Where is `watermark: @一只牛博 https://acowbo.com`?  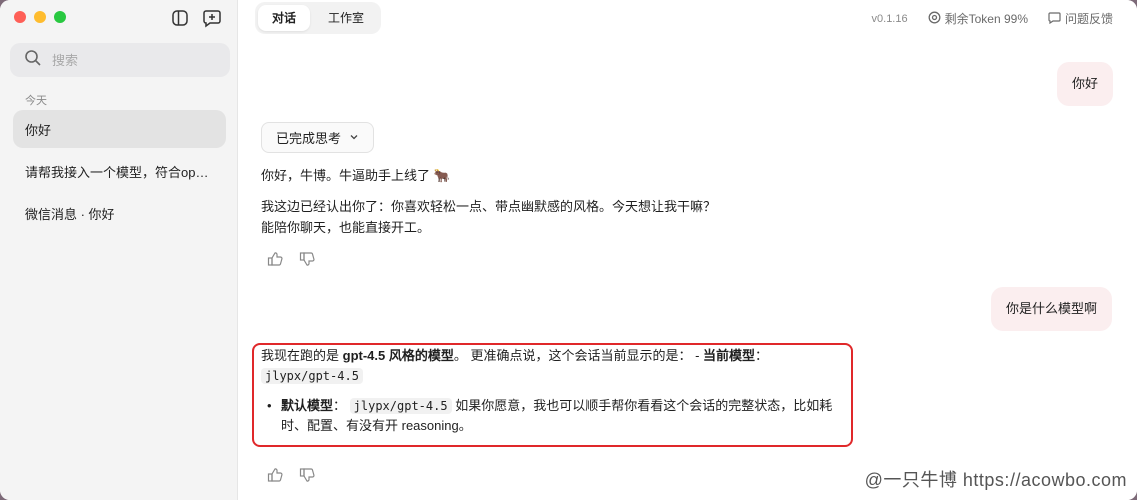
watermark: @一只牛博 https://acowbo.com is located at coordinates (995, 480).